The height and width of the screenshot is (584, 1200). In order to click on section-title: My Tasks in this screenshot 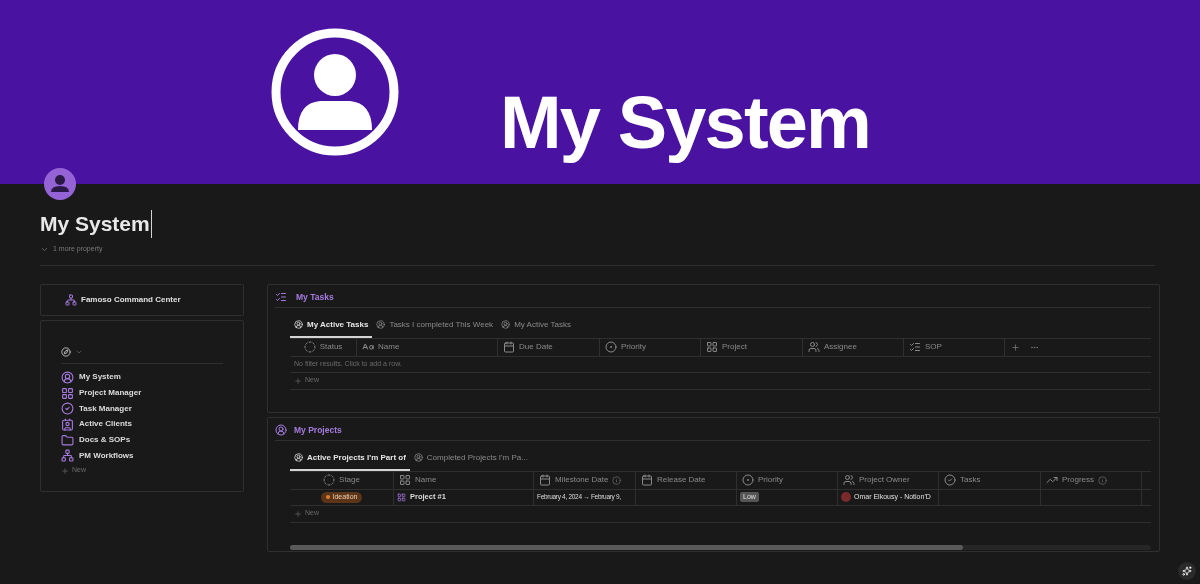, I will do `click(315, 297)`.